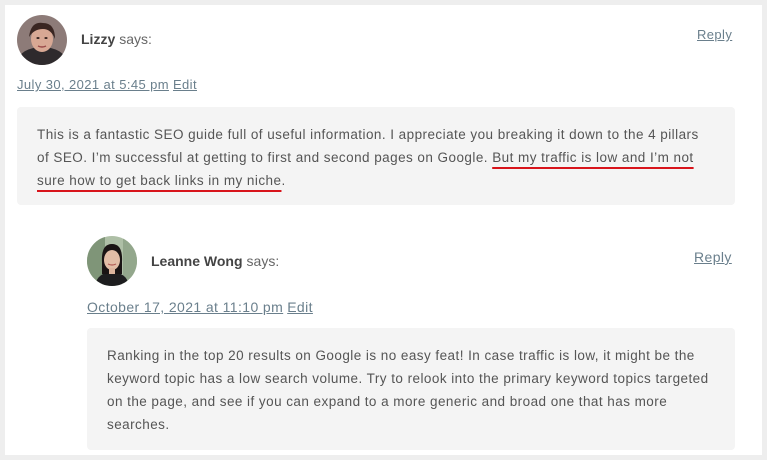  I want to click on comment-meta: July 30, 2021 at 5:45 pm Edit, so click(107, 84).